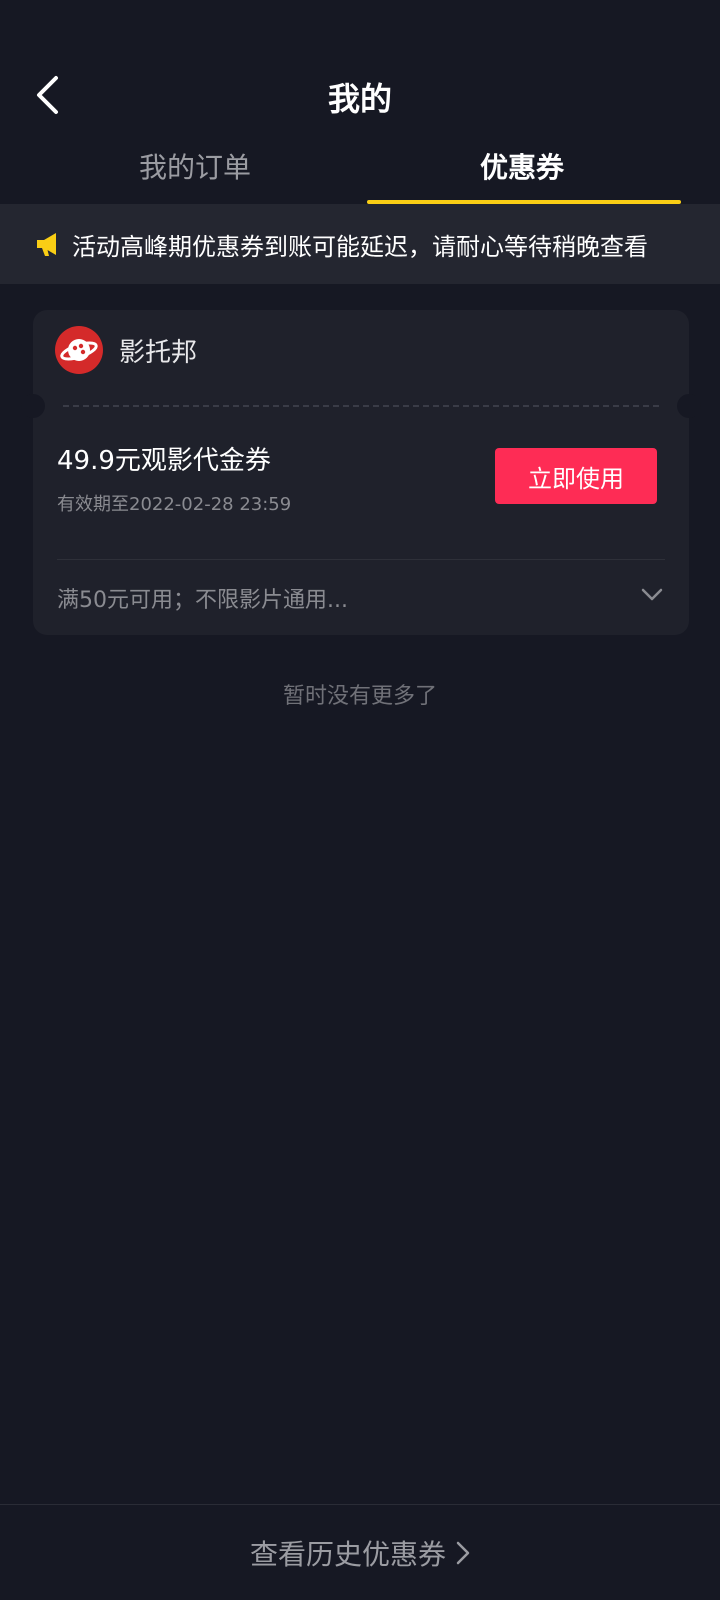 Image resolution: width=720 pixels, height=1600 pixels. I want to click on notice-banner: 活动高峰期优惠券到账可能延迟，请耐心等待稍晚查看, so click(360, 244).